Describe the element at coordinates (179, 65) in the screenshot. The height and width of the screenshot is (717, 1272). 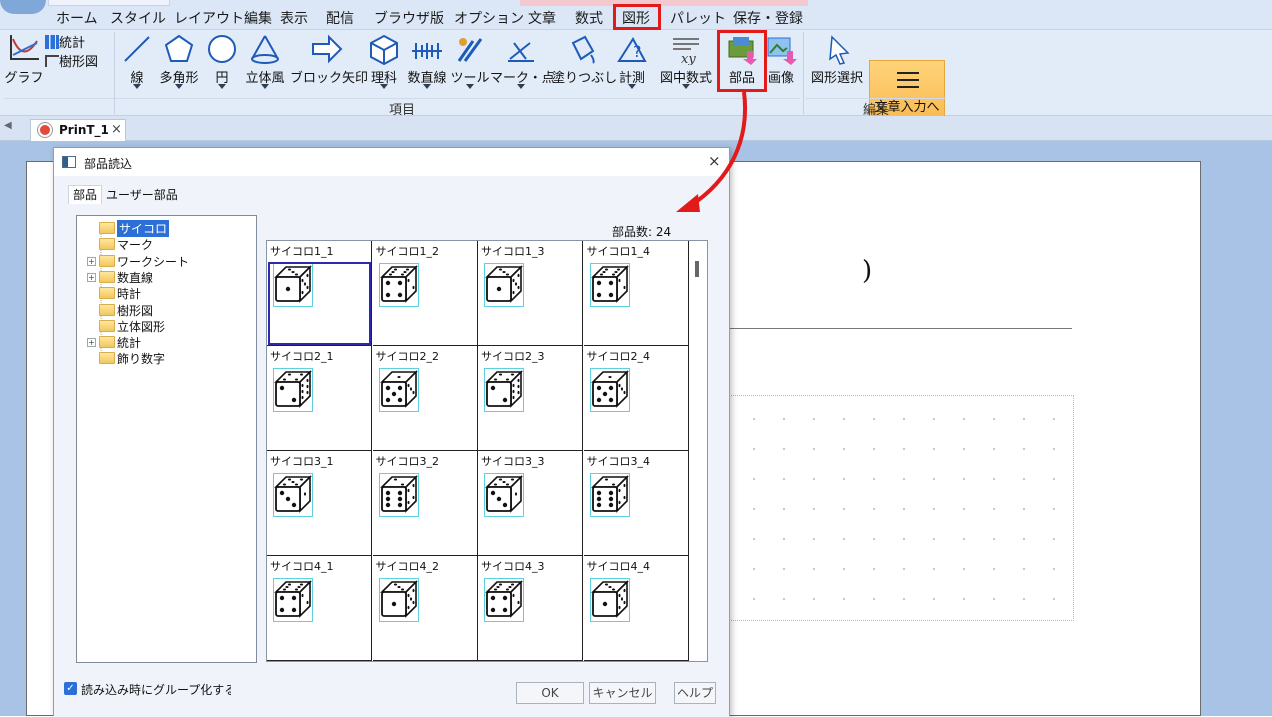
I see `polygon-button: 多角形` at that location.